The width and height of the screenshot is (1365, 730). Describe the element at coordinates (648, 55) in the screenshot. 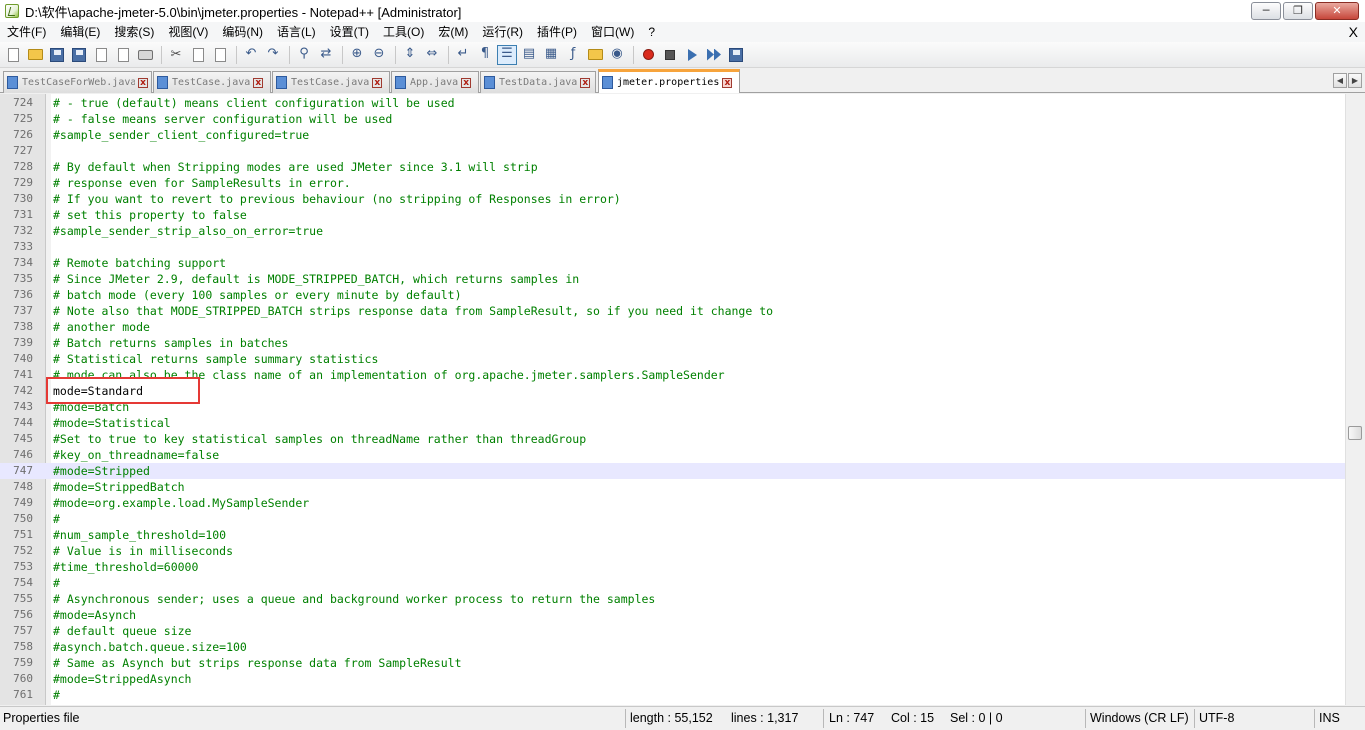

I see `macro-record-button` at that location.